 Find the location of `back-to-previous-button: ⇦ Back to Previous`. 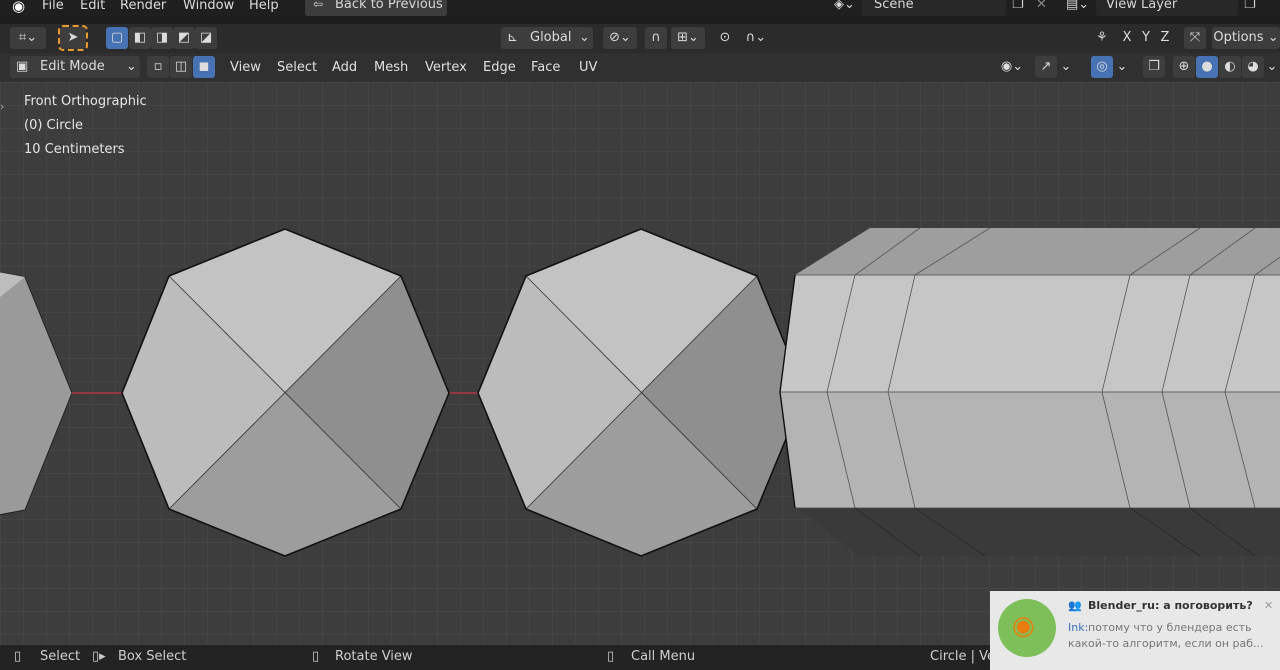

back-to-previous-button: ⇦ Back to Previous is located at coordinates (376, 8).